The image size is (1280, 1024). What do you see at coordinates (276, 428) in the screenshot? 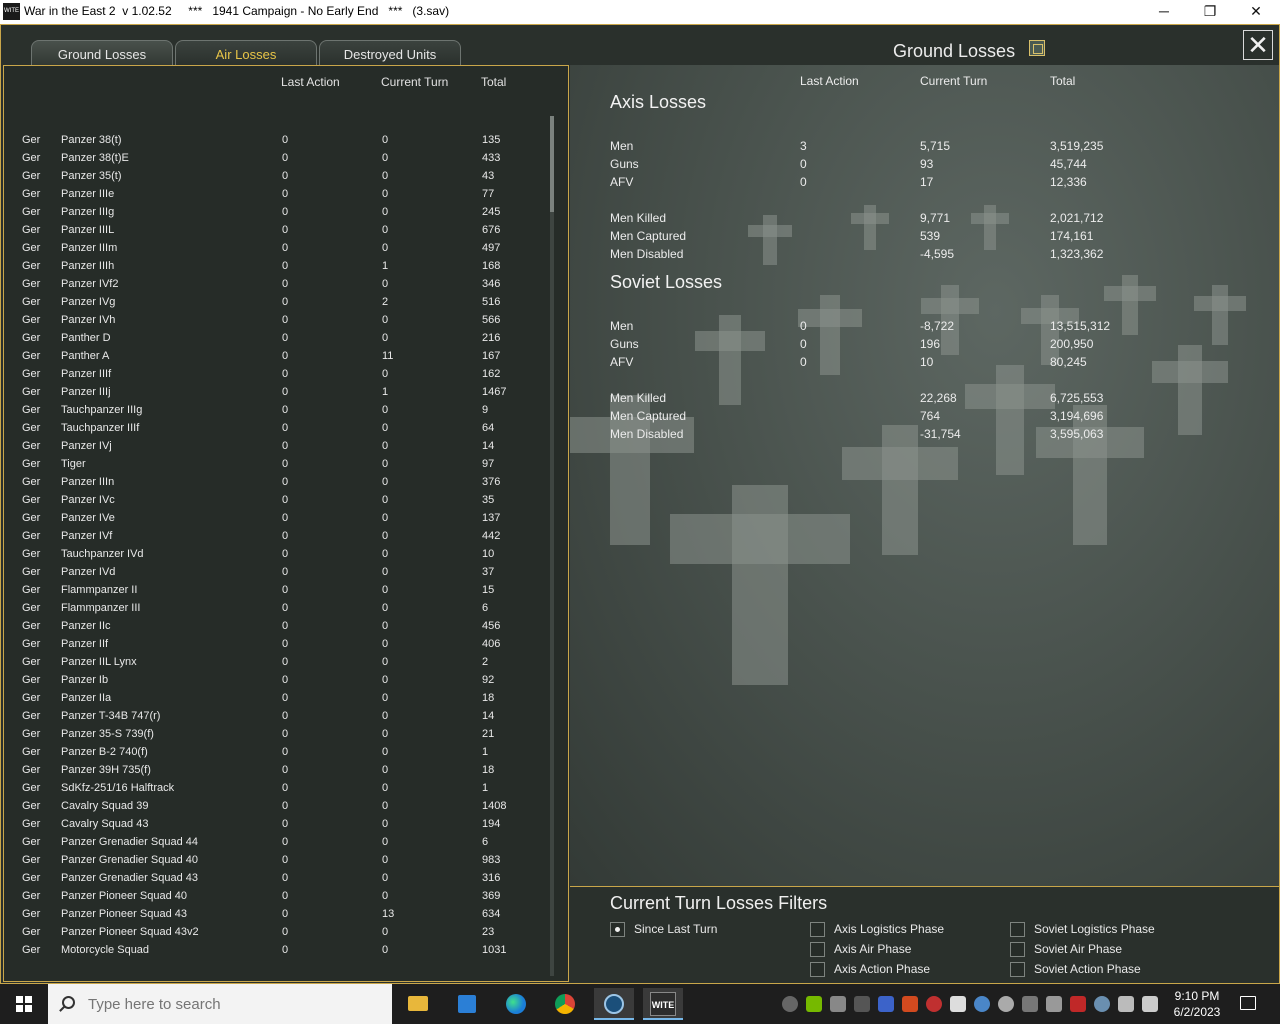
I see `table-row: Ger Tauchpanzer IIIf 0 0 64` at bounding box center [276, 428].